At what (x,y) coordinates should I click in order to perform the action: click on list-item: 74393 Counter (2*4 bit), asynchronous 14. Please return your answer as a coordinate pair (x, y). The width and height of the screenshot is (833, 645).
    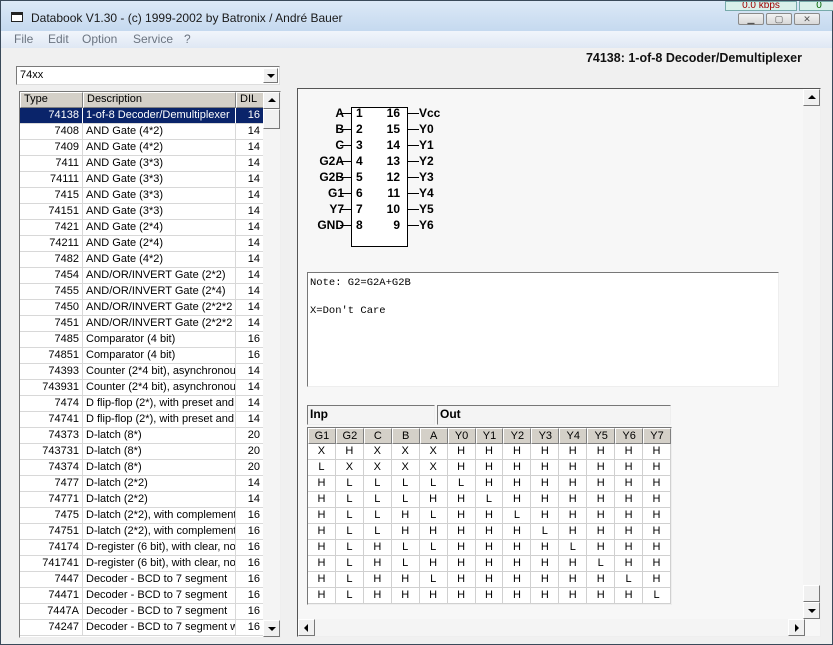
    Looking at the image, I should click on (142, 372).